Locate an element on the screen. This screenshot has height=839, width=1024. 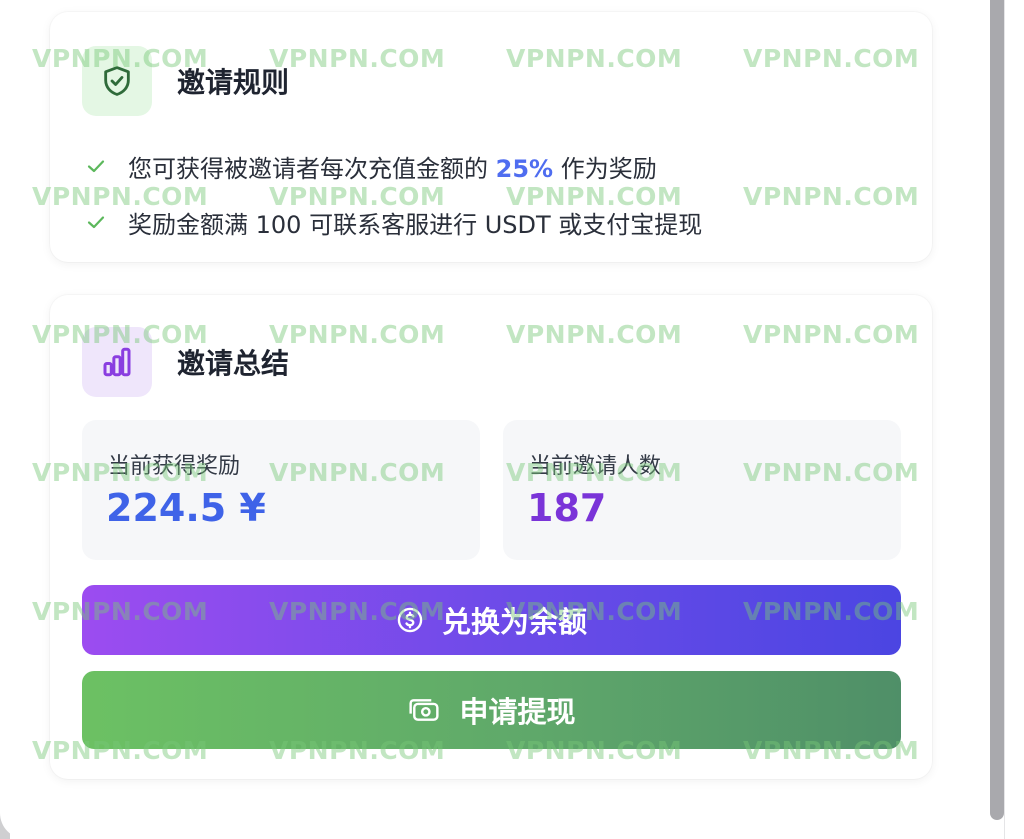
cash-icon is located at coordinates (424, 710).